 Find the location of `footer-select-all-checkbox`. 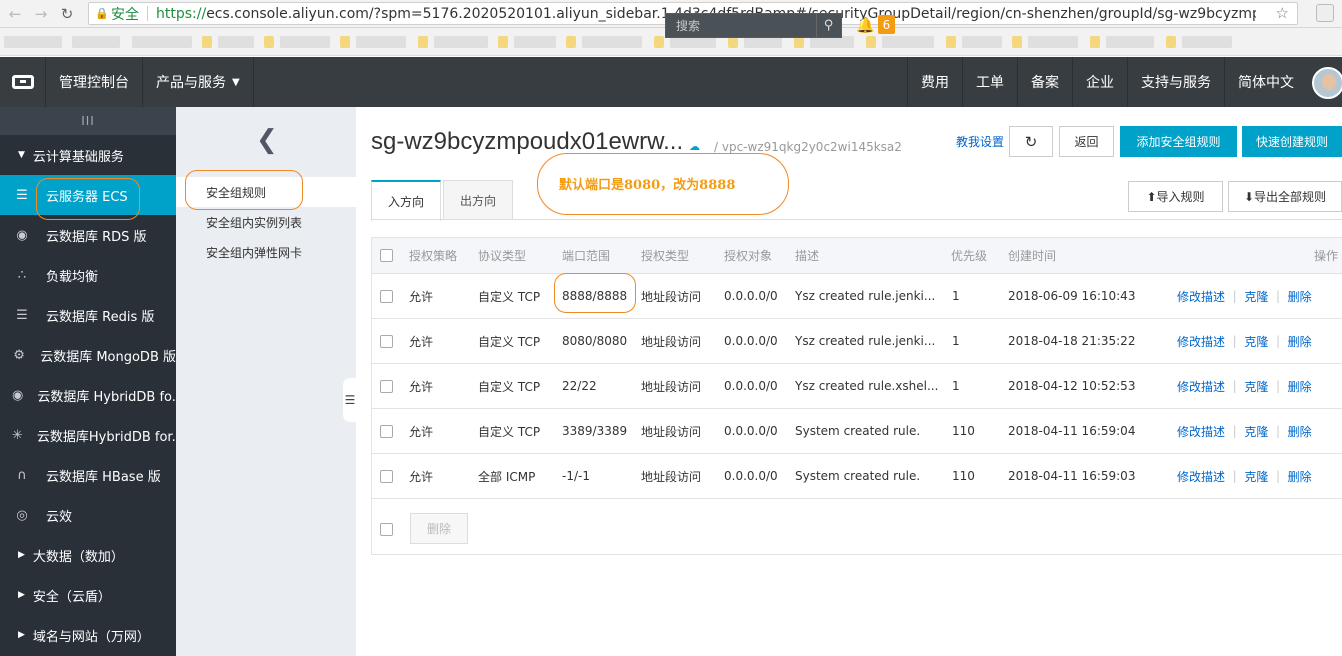

footer-select-all-checkbox is located at coordinates (386, 529).